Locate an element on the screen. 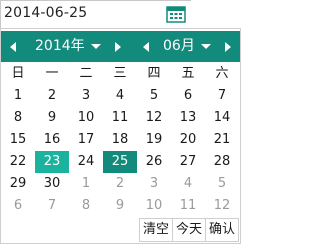  day-cell-today: 23 is located at coordinates (52, 162).